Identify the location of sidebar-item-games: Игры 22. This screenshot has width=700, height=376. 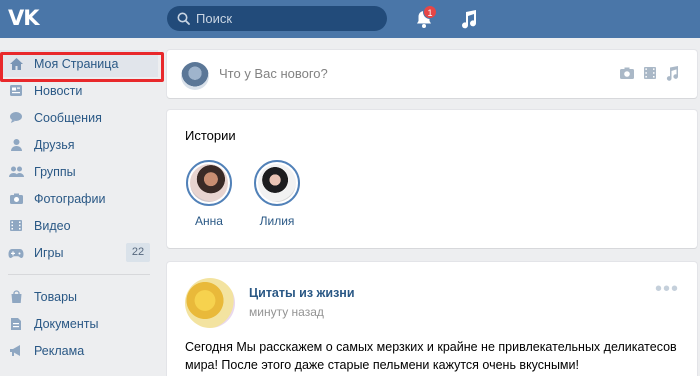
(79, 252).